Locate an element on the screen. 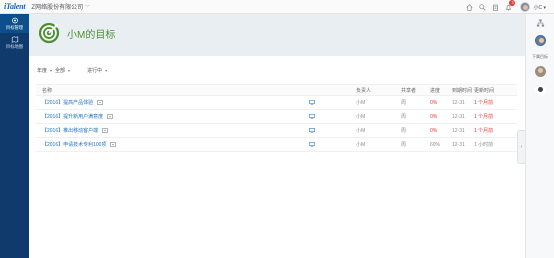  company-switcher: Z网络股份有限公司 ﹀ is located at coordinates (60, 6).